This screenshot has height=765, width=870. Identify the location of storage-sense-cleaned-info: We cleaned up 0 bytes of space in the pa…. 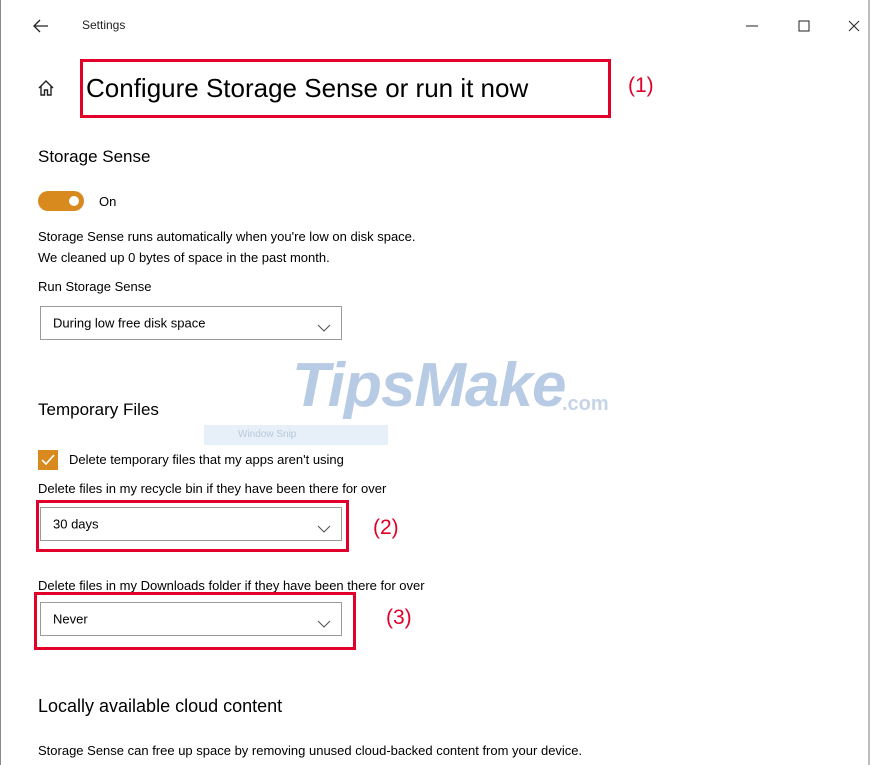
(184, 257).